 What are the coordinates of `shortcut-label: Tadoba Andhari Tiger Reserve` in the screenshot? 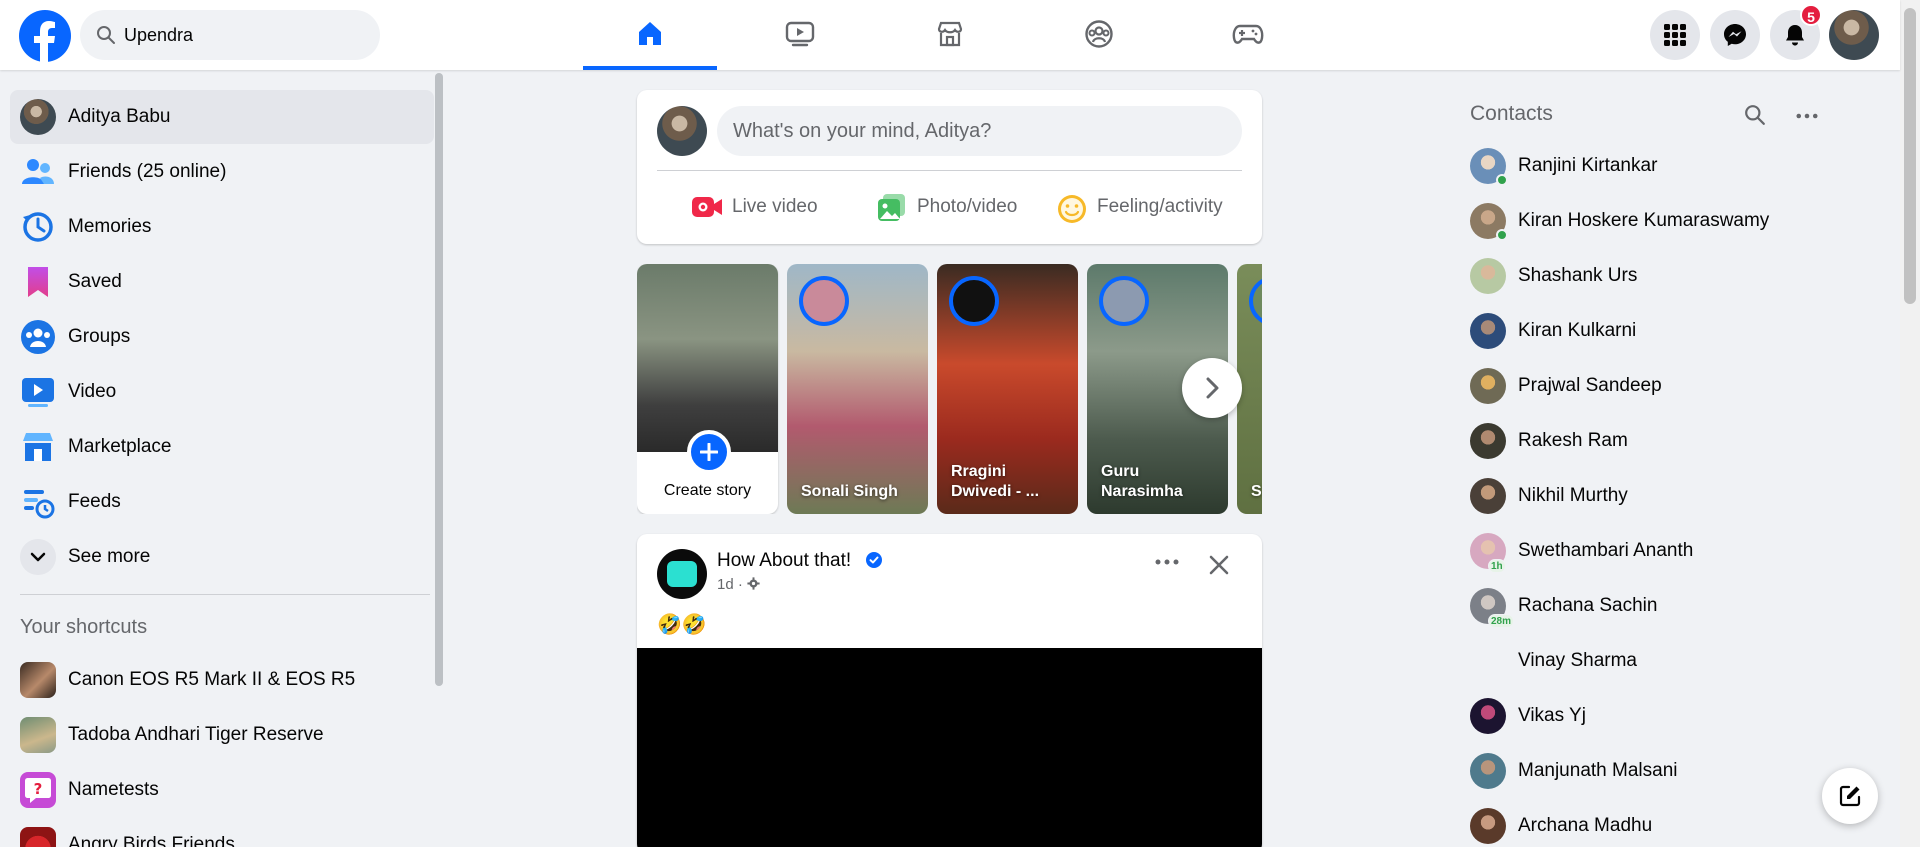 It's located at (196, 734).